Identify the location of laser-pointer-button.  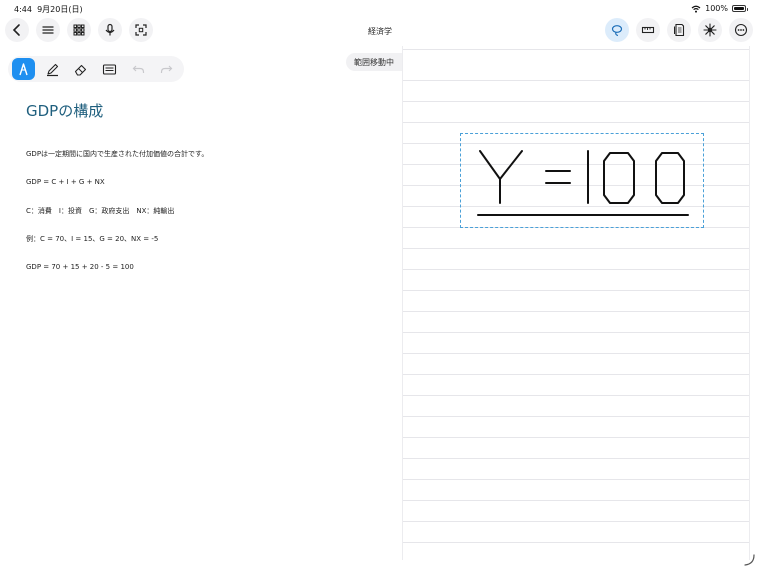
(710, 30).